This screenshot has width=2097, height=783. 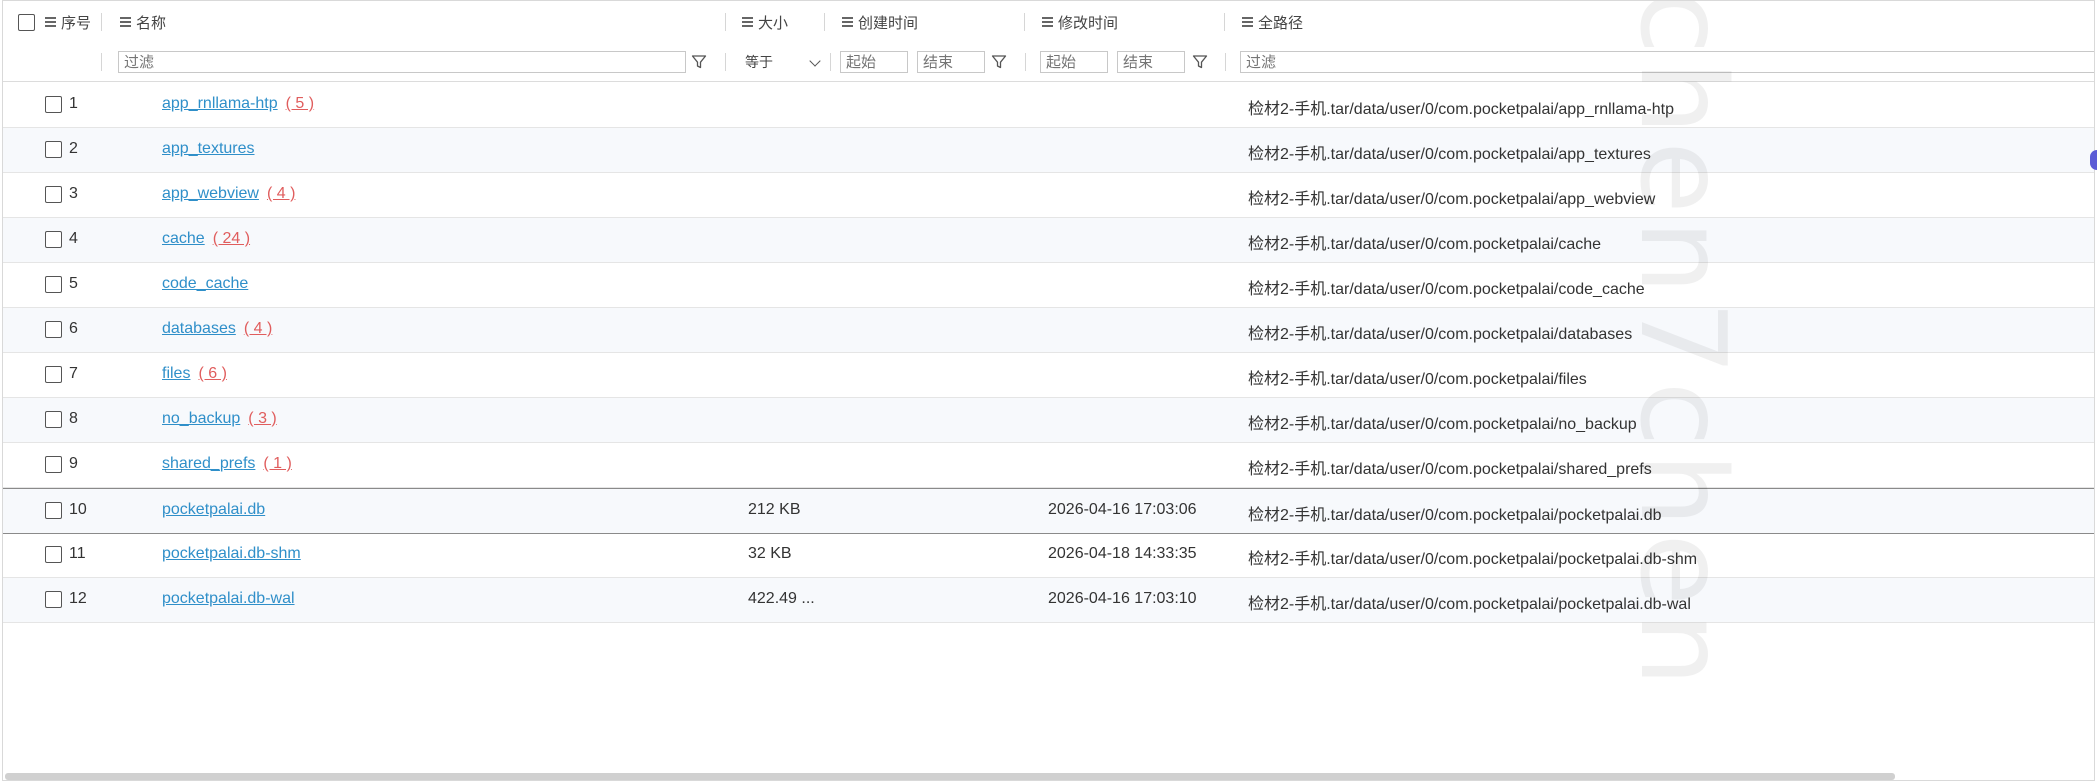 I want to click on modified-start-input, so click(x=1074, y=62).